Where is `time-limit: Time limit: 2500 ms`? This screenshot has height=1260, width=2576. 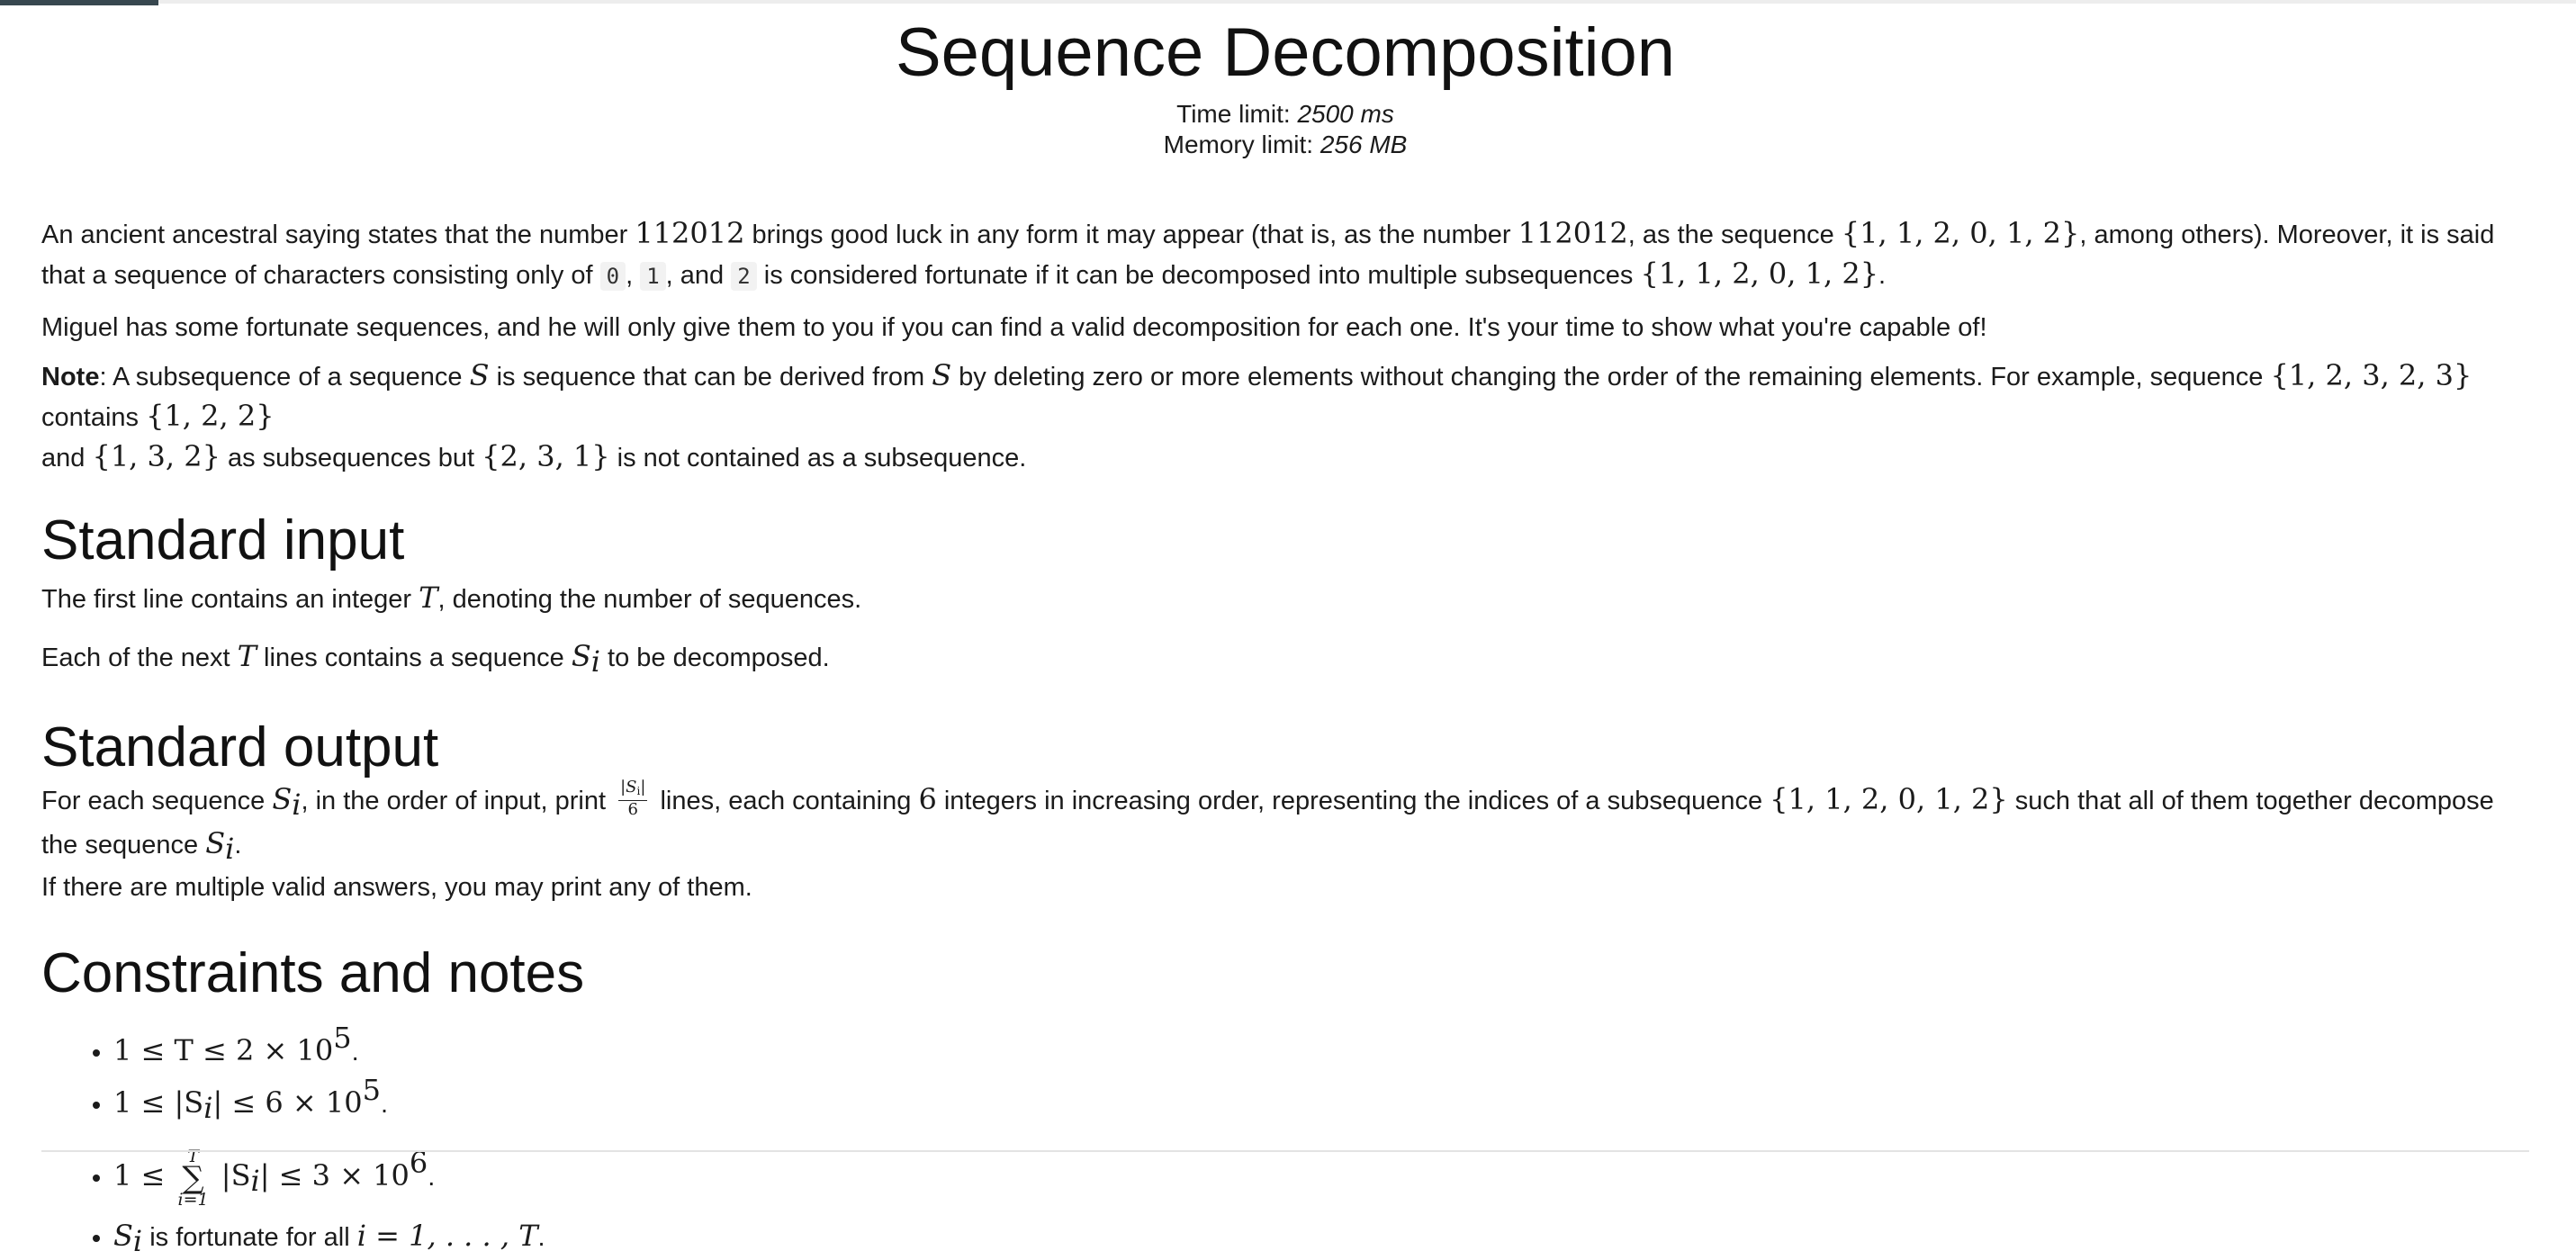 time-limit: Time limit: 2500 ms is located at coordinates (1285, 115).